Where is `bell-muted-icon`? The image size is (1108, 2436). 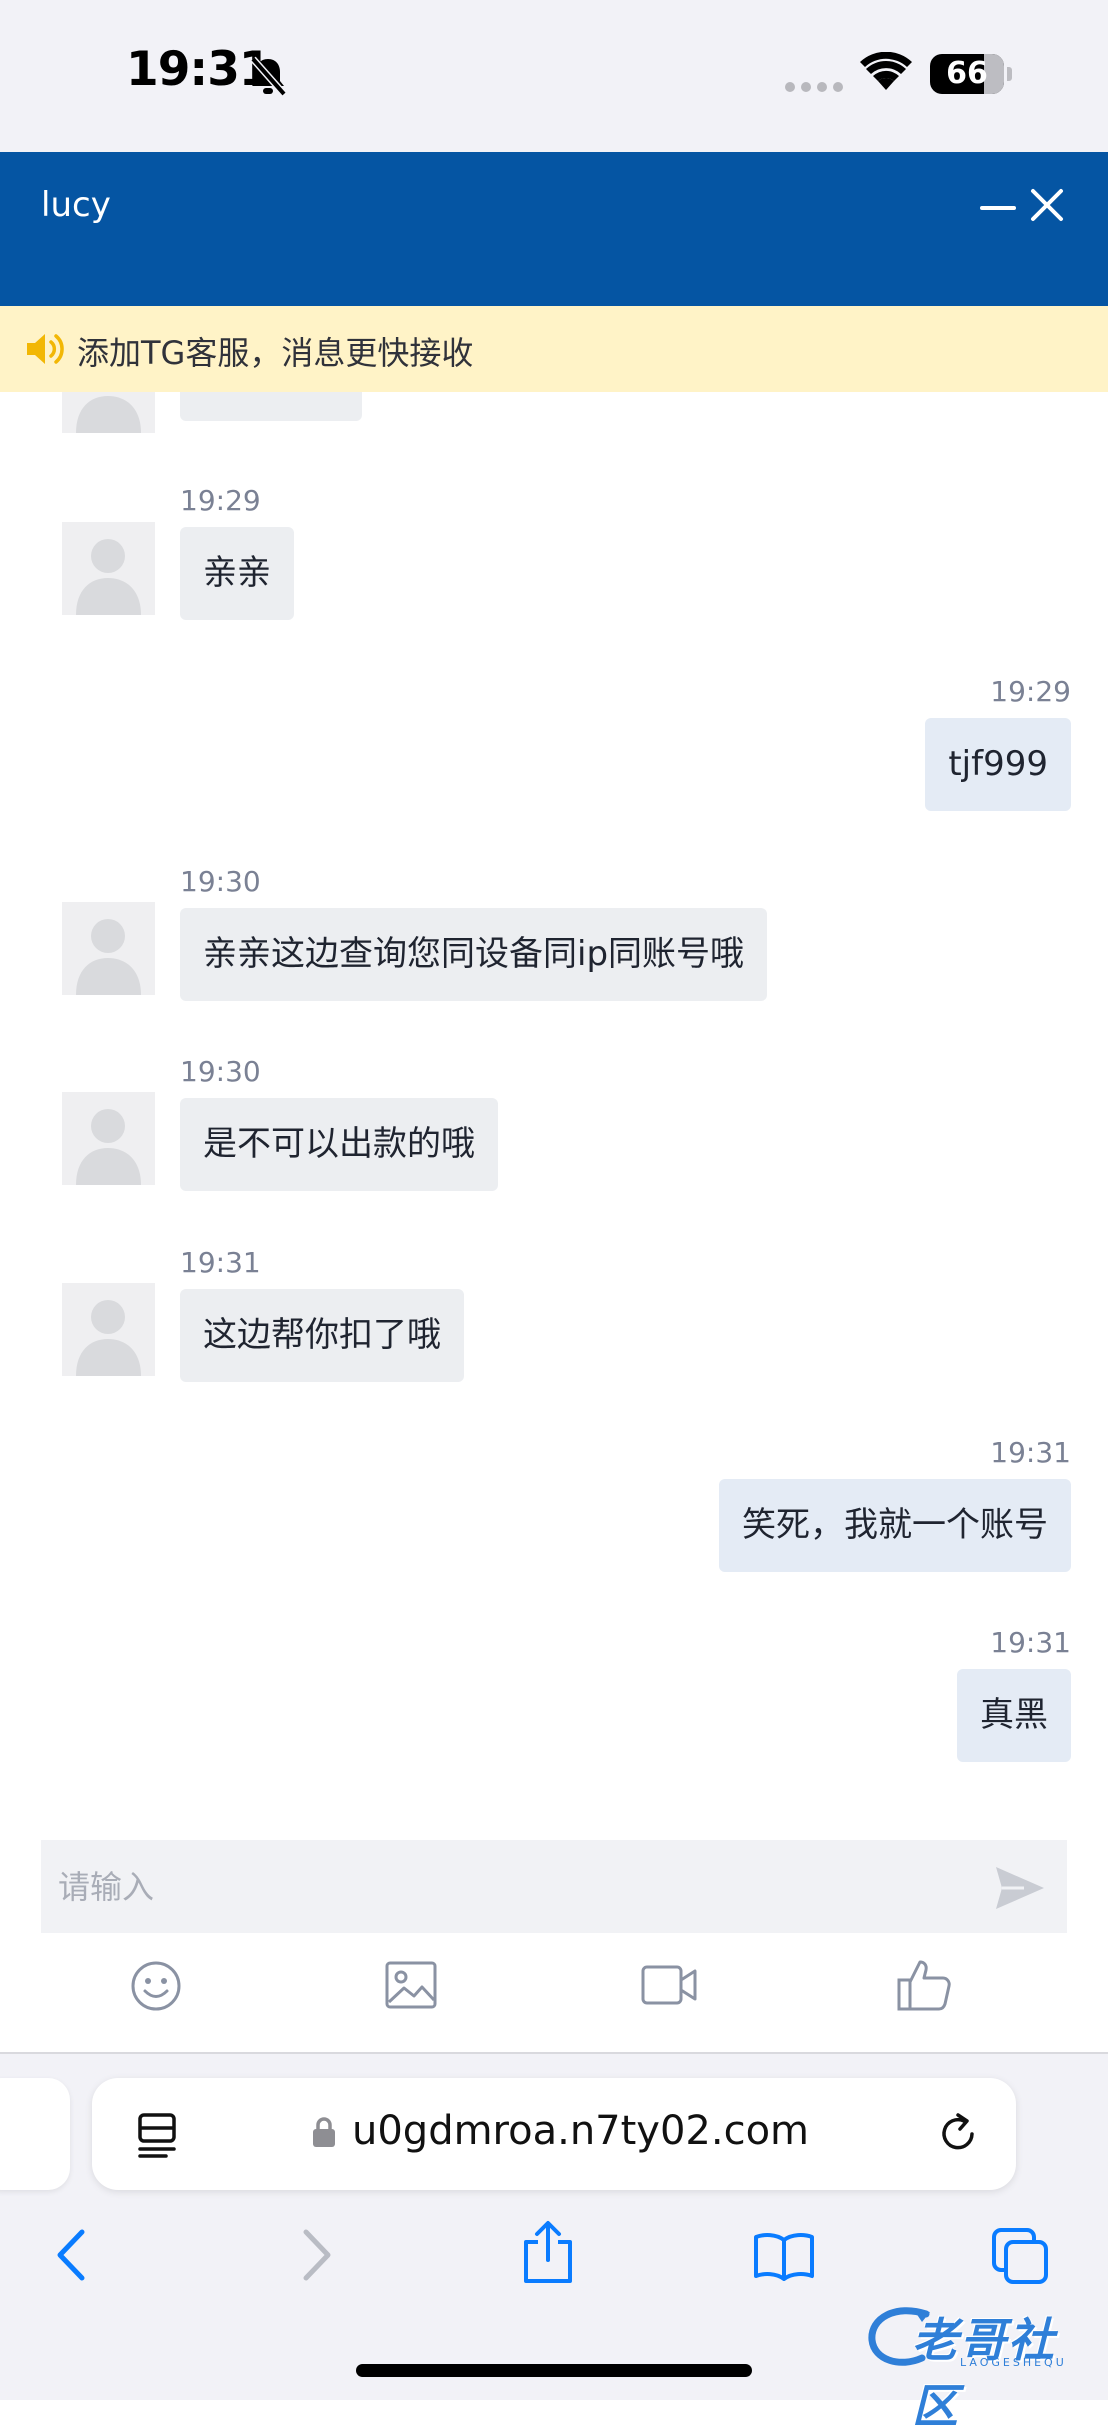 bell-muted-icon is located at coordinates (268, 76).